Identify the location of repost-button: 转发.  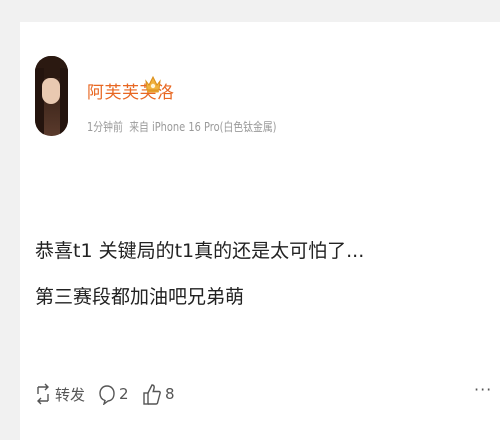
(60, 394).